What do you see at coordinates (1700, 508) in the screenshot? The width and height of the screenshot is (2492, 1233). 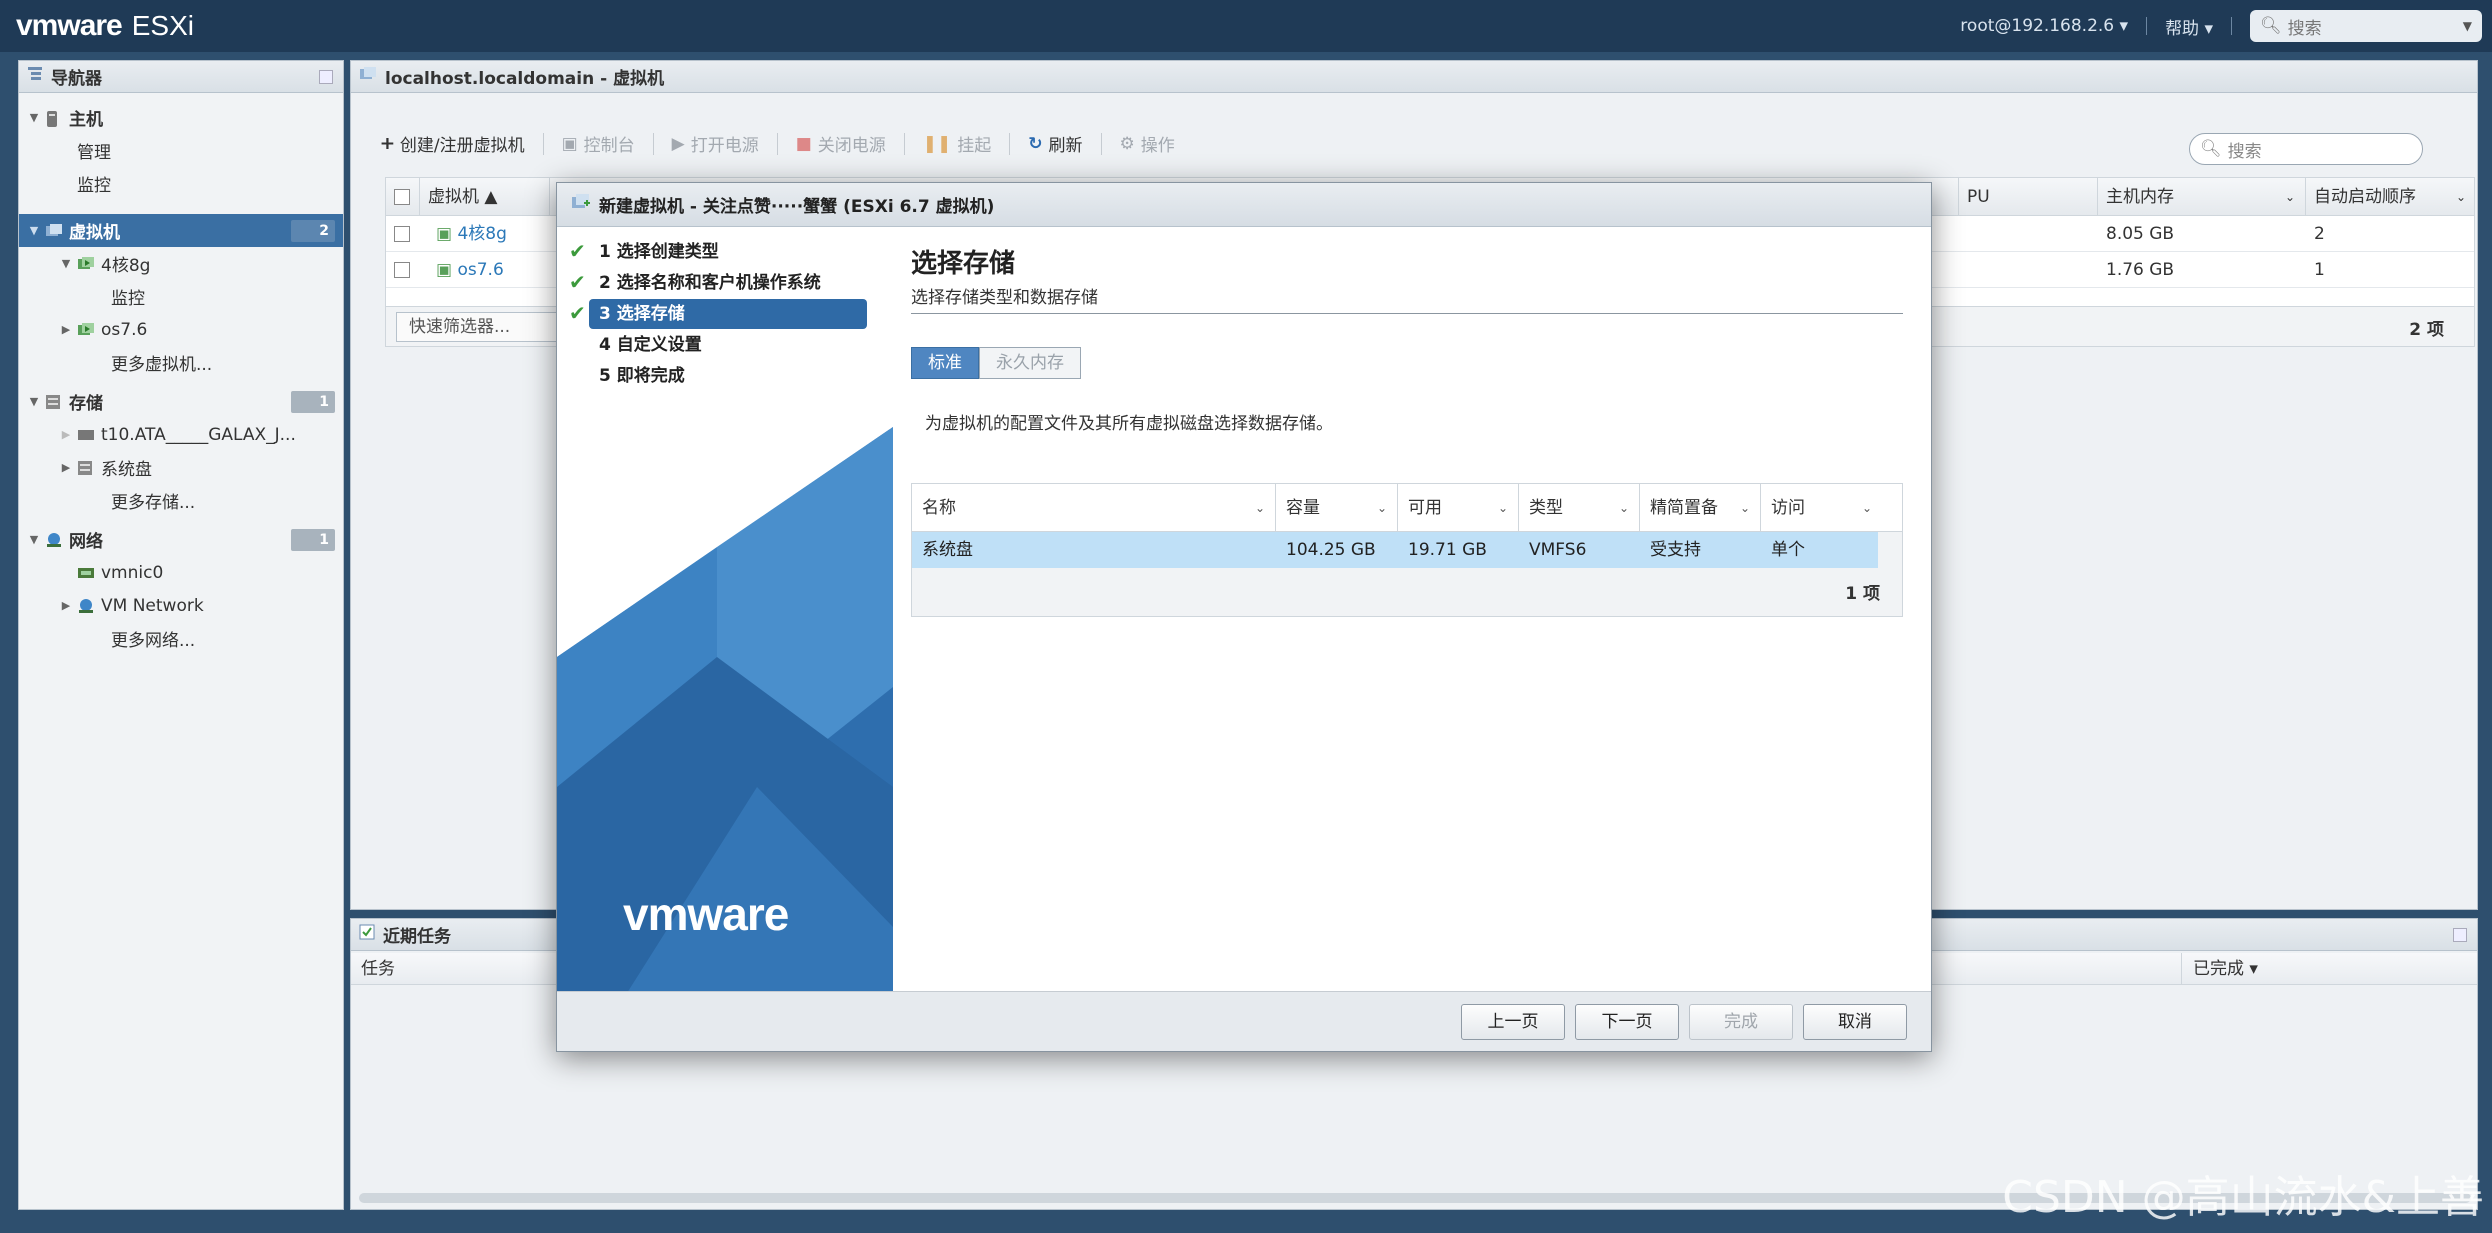 I see `column-thin-provisioning: 精简置备 ⌄` at bounding box center [1700, 508].